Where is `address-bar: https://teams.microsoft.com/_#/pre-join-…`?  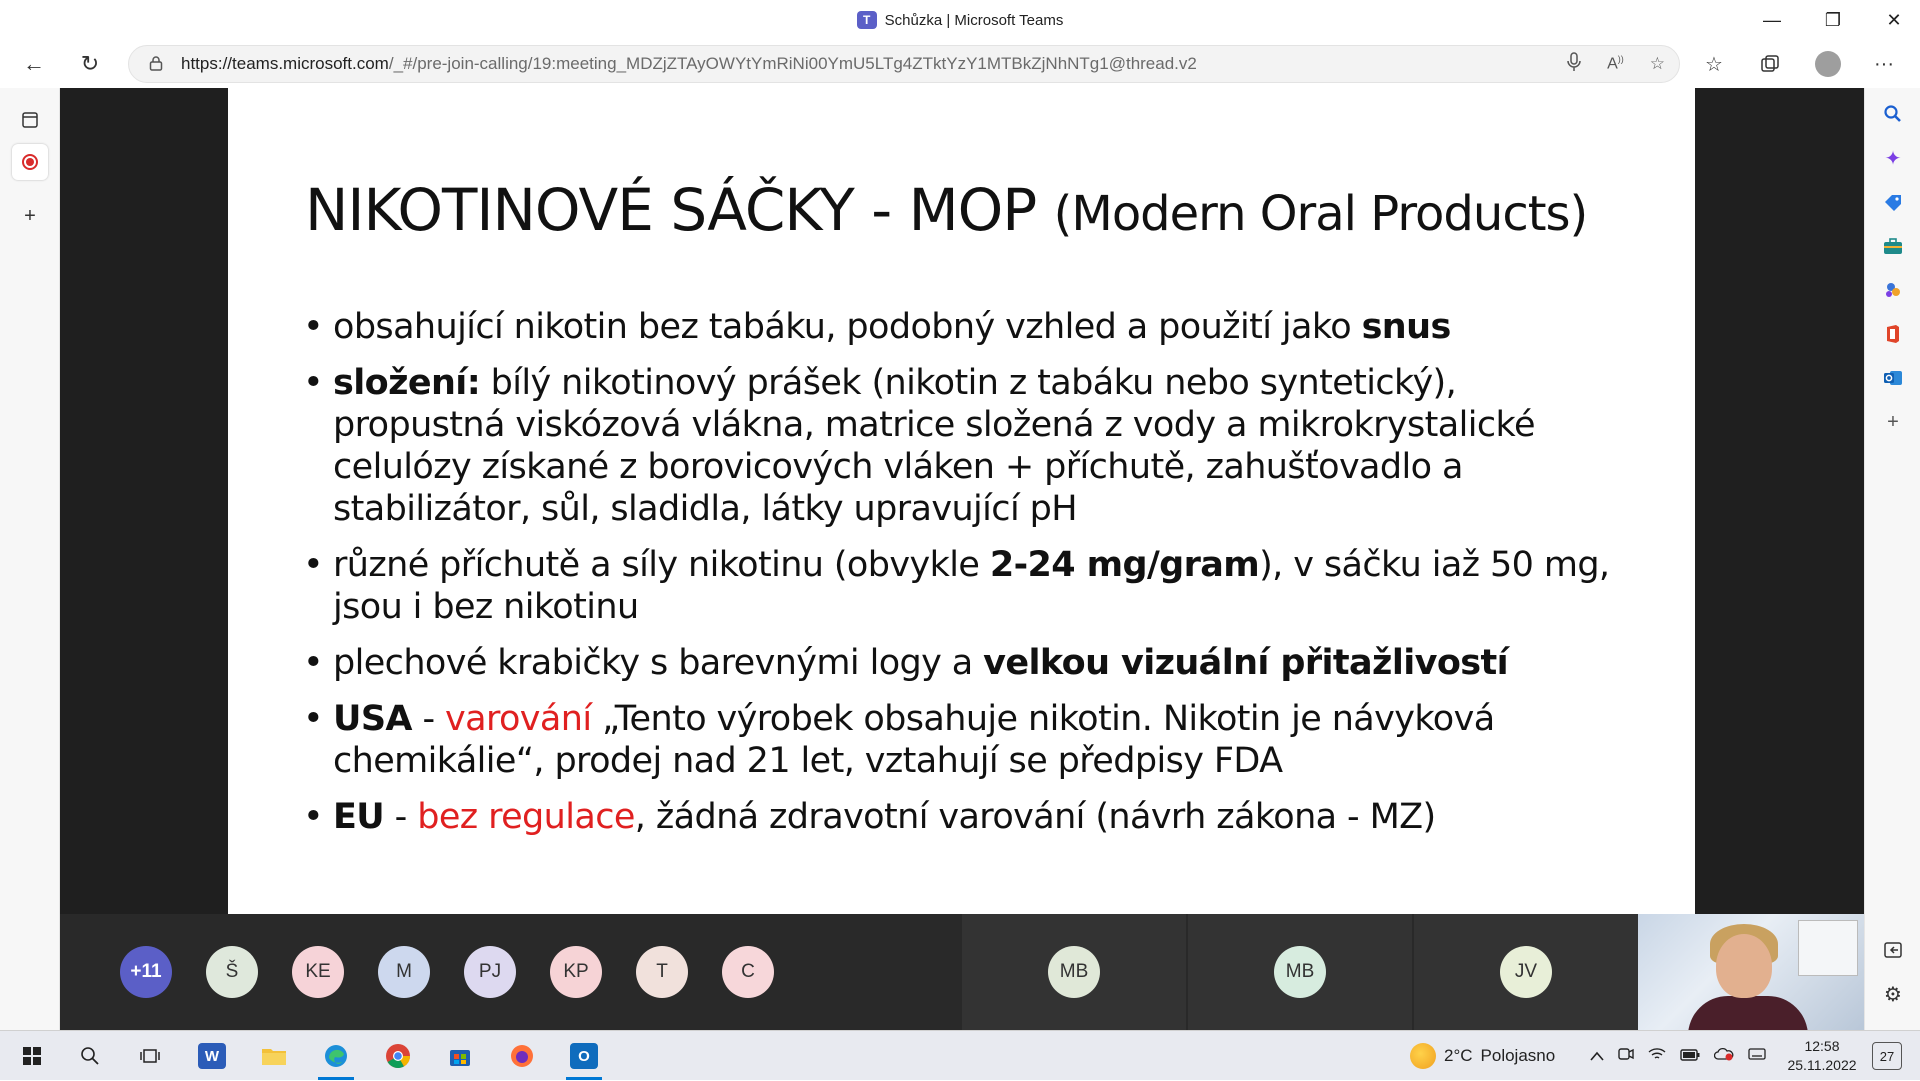 address-bar: https://teams.microsoft.com/_#/pre-join-… is located at coordinates (904, 64).